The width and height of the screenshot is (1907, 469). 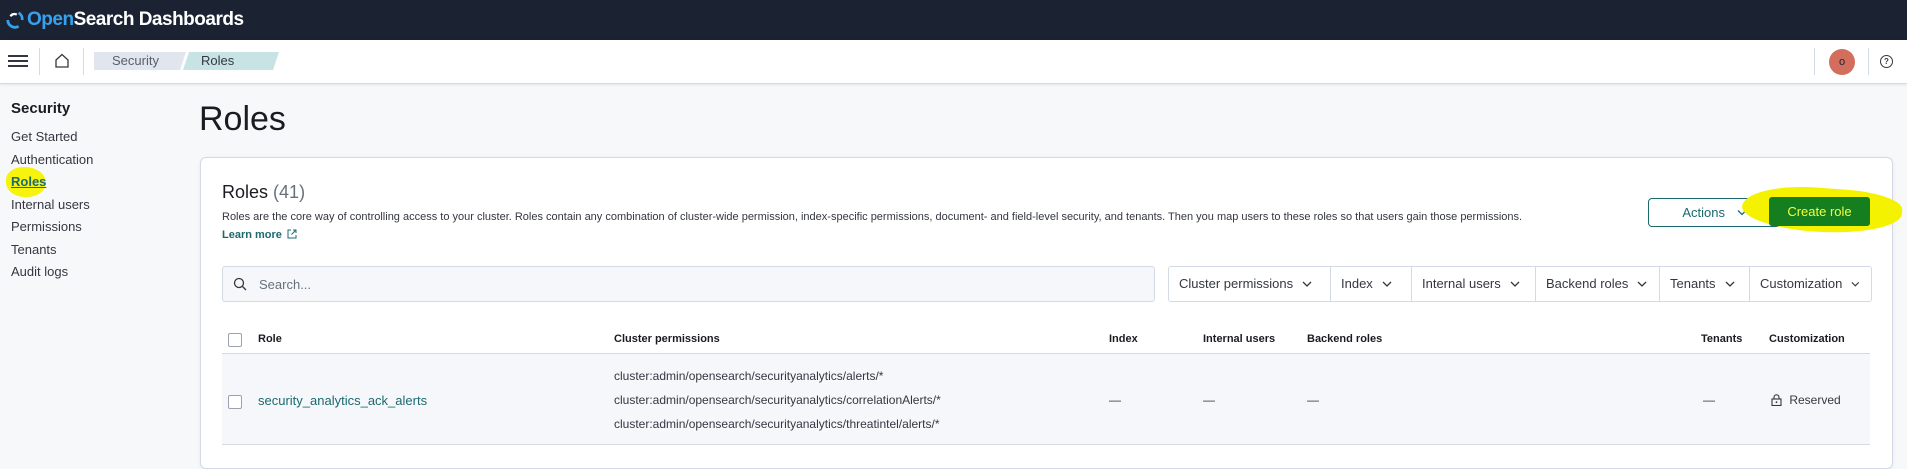 I want to click on home-icon, so click(x=62, y=61).